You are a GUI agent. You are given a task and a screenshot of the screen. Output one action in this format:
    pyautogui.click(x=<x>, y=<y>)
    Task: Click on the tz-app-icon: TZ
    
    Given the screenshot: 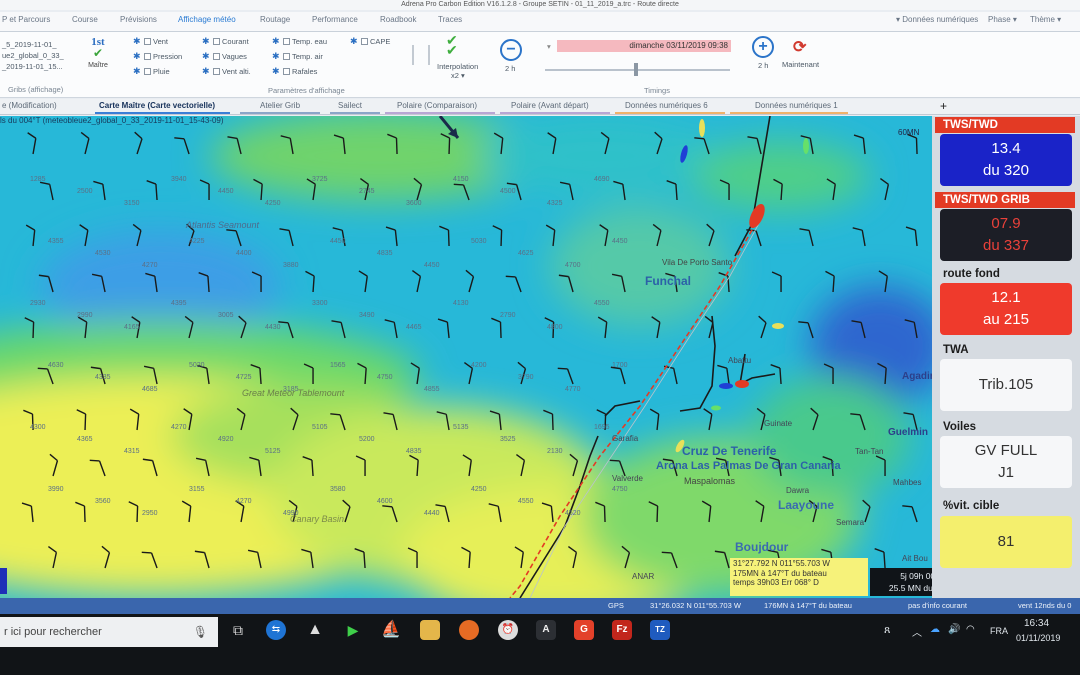 What is the action you would take?
    pyautogui.click(x=660, y=630)
    